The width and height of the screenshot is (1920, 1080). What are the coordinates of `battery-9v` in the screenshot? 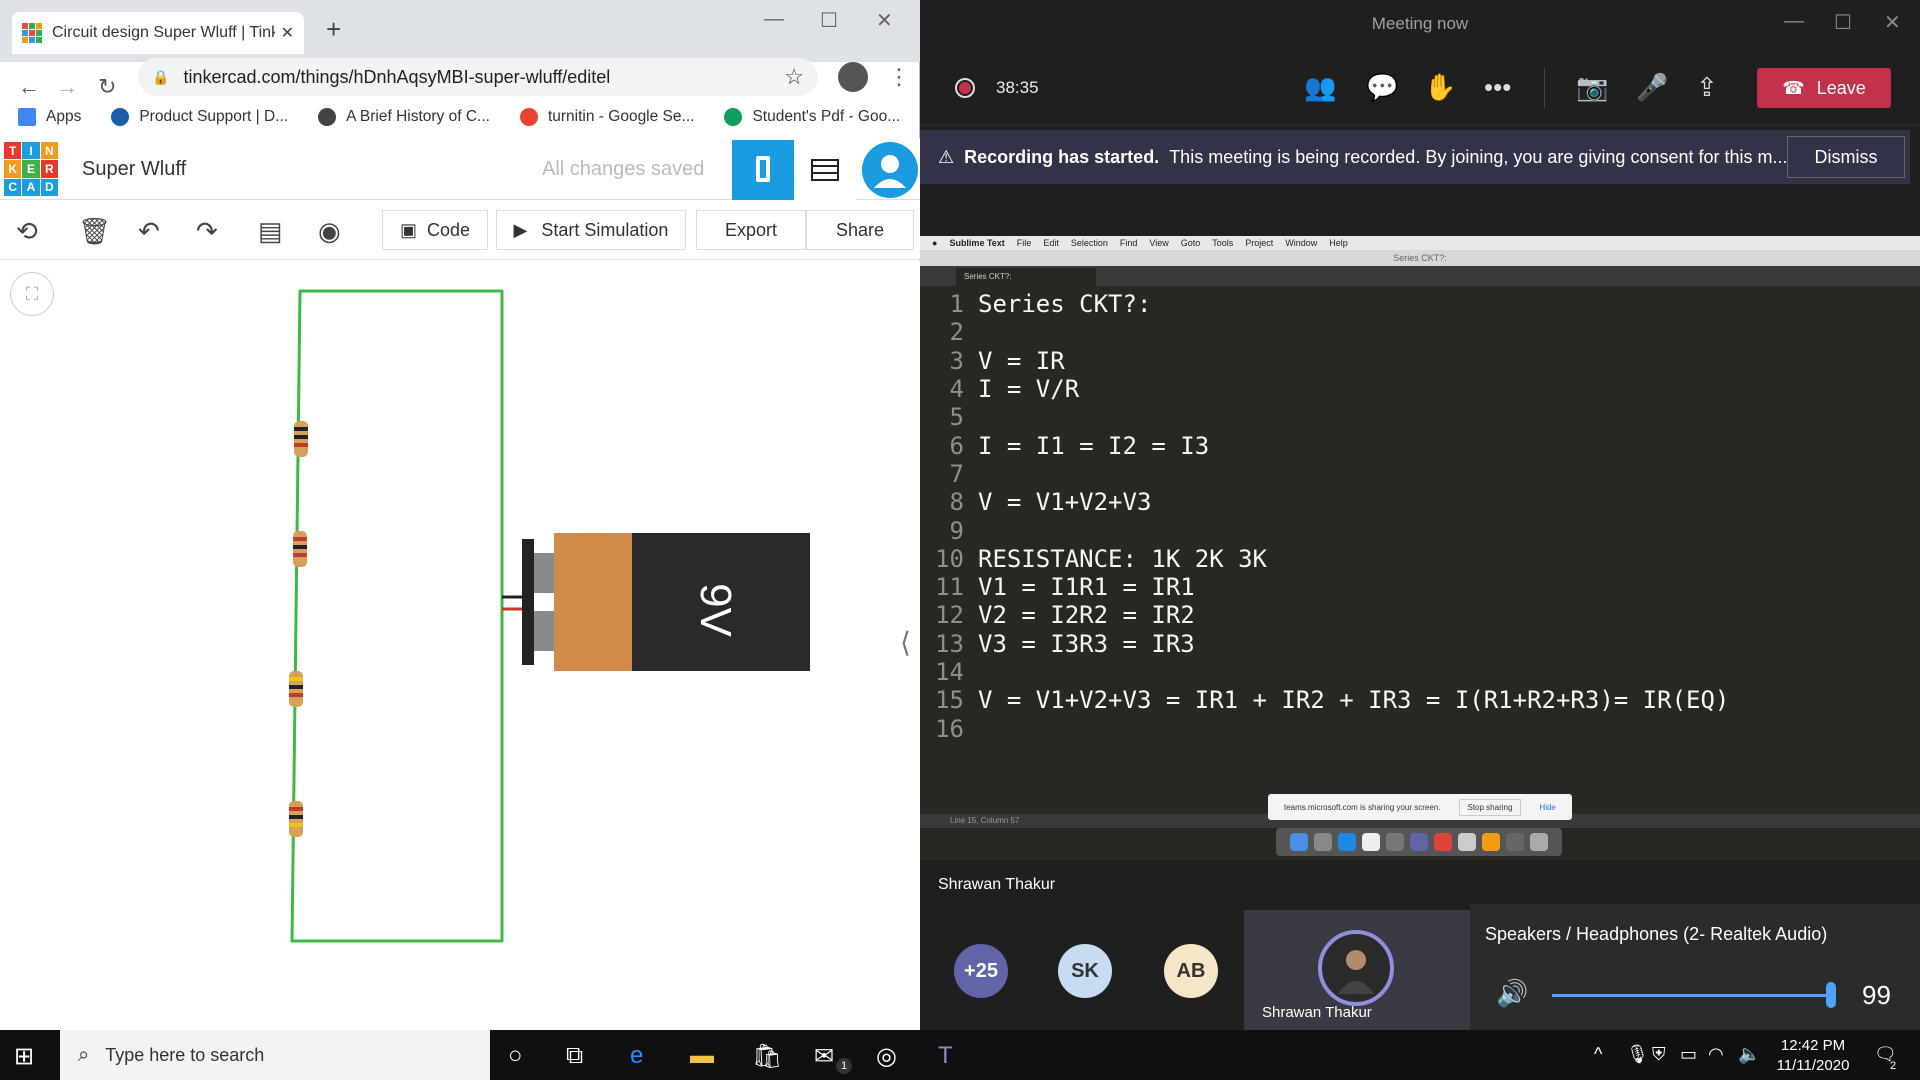 It's located at (666, 602).